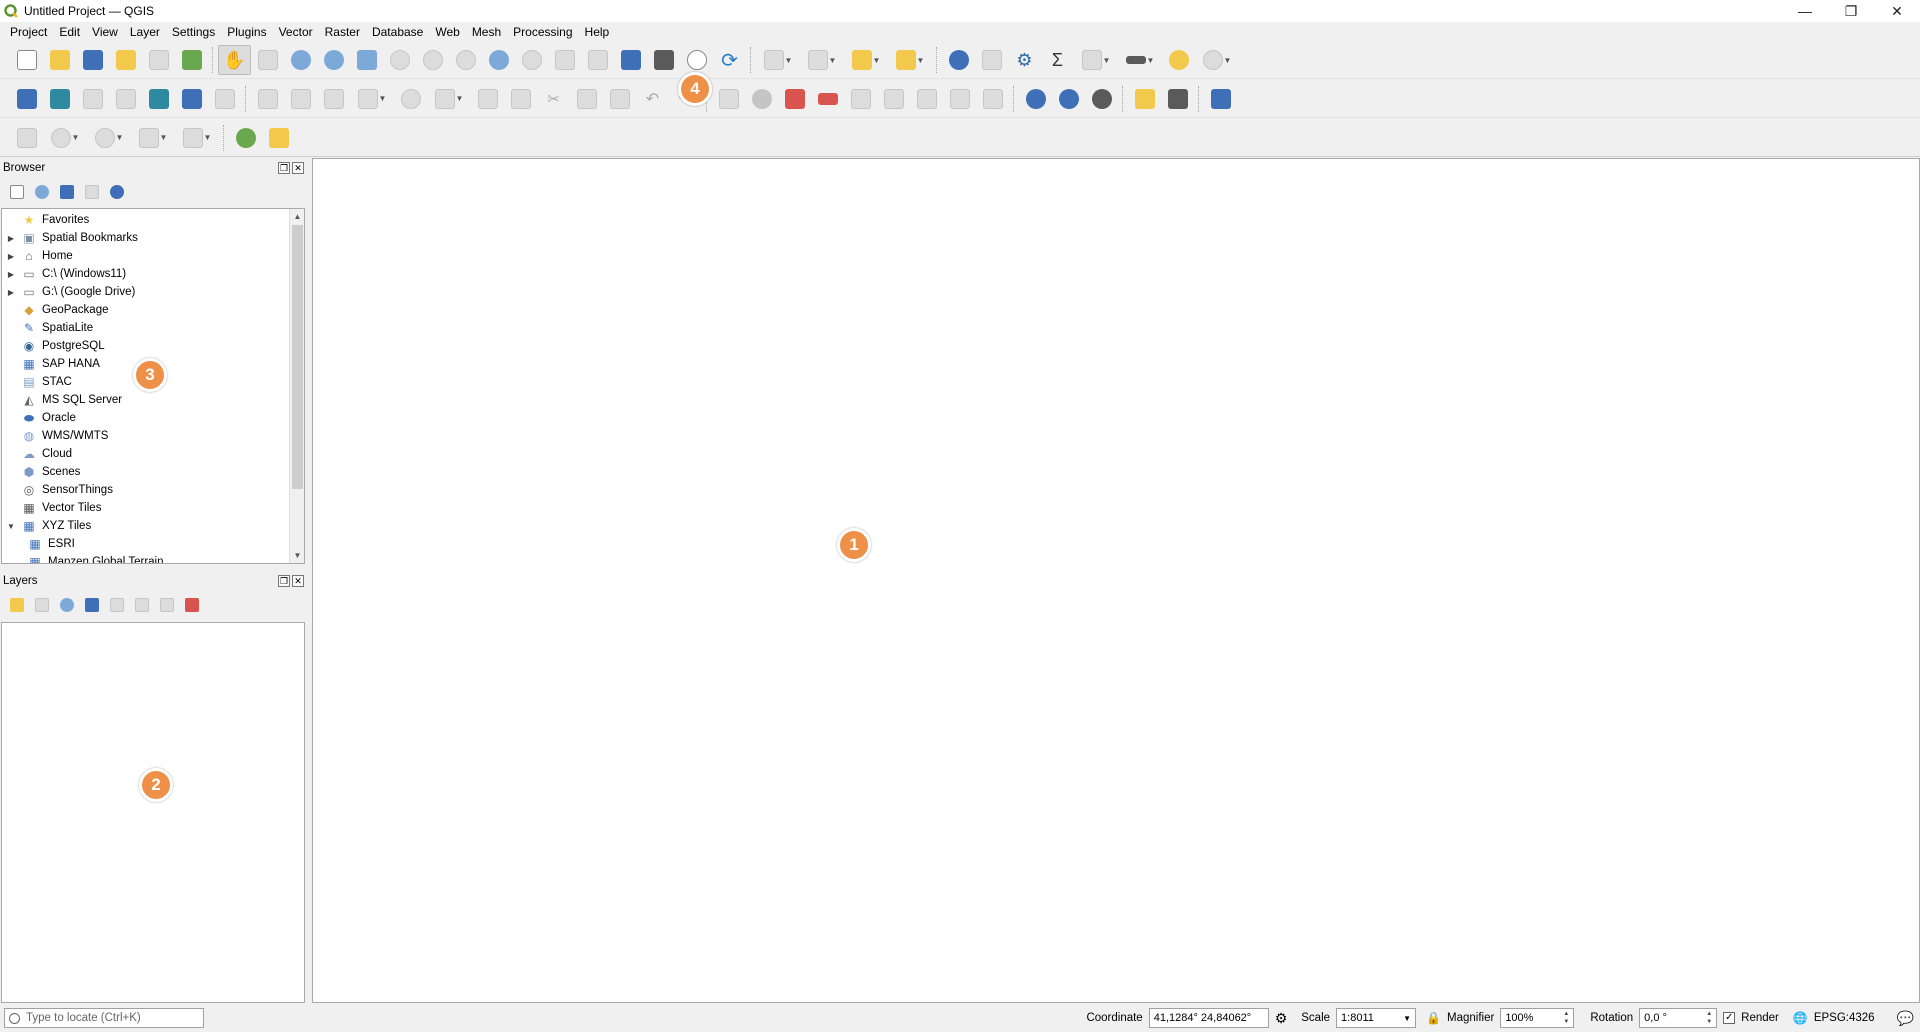 This screenshot has height=1032, width=1920. What do you see at coordinates (597, 32) in the screenshot?
I see `menu-help: Help` at bounding box center [597, 32].